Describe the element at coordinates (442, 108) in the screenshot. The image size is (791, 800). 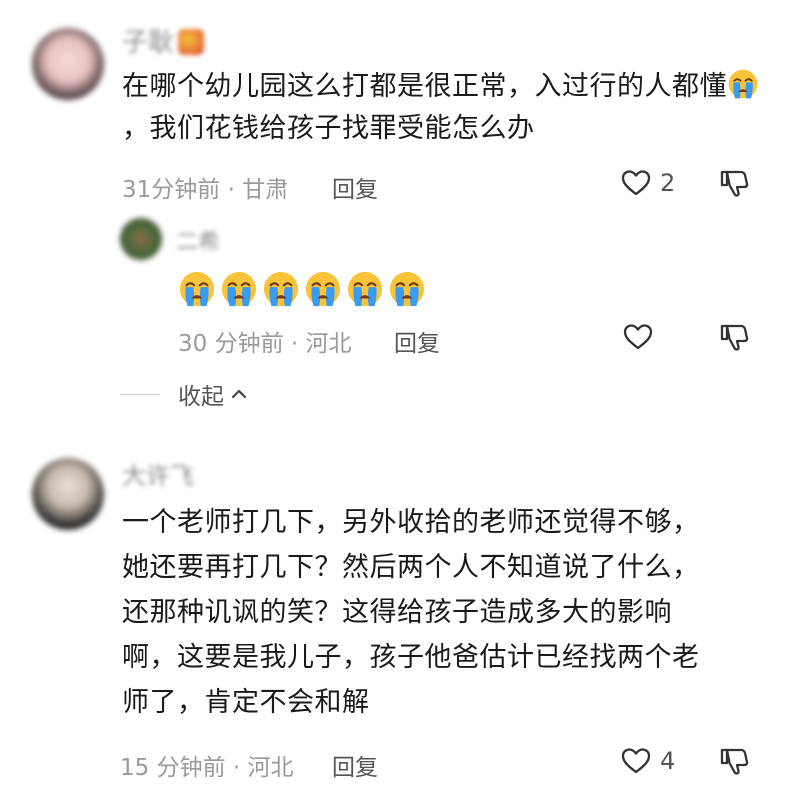
I see `comment-text: 在哪个幼儿园这么打都是很正常，入过行的人都懂，我们花钱给孩子找罪受能怎么办` at that location.